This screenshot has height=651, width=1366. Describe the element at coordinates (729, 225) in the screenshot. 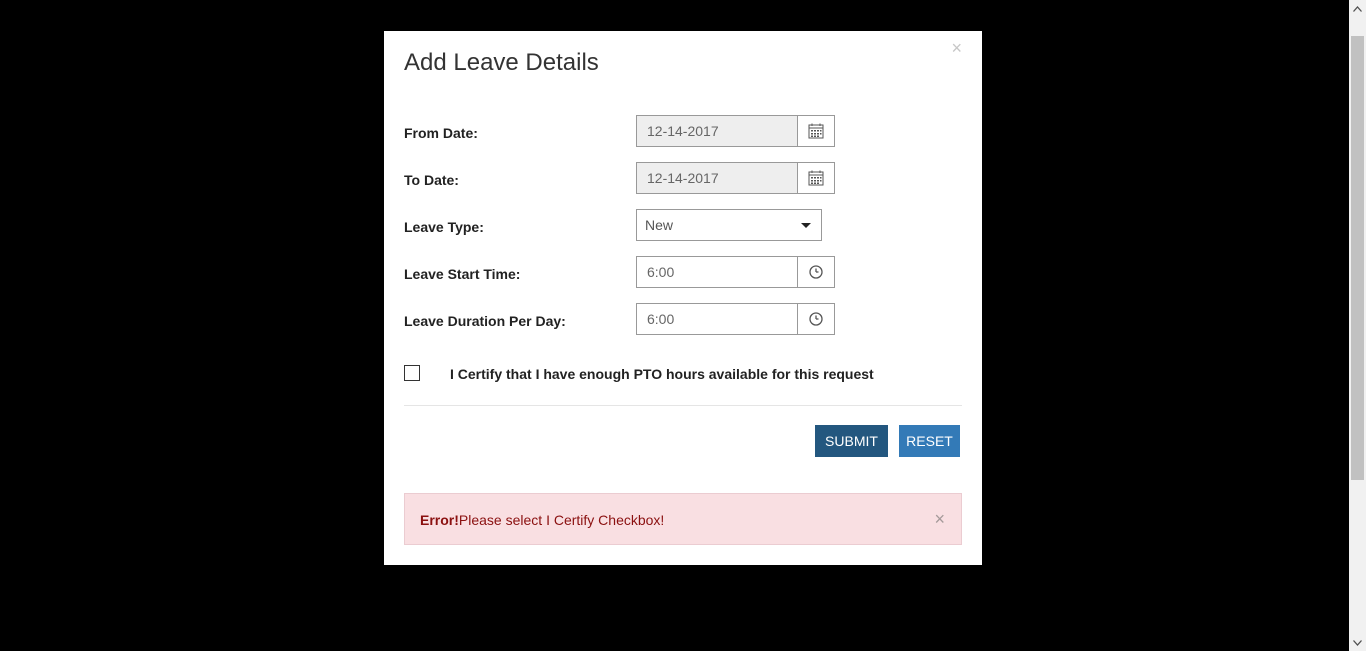

I see `leave-type-select: New` at that location.